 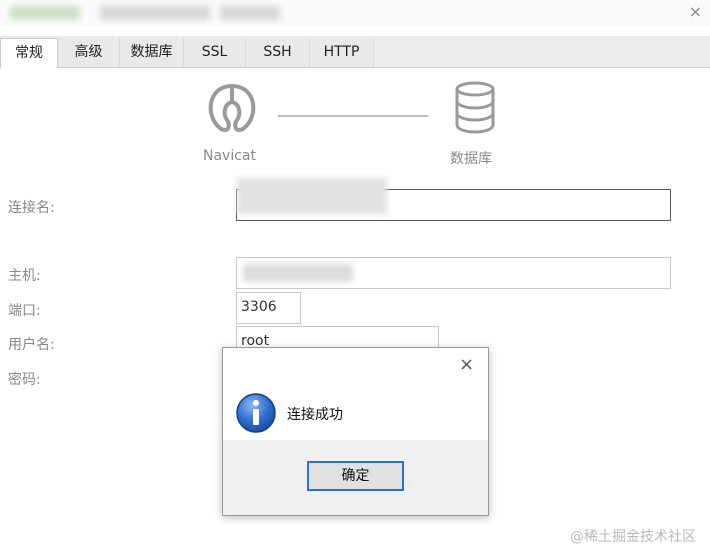 What do you see at coordinates (315, 415) in the screenshot?
I see `dialog-message: 连接成功` at bounding box center [315, 415].